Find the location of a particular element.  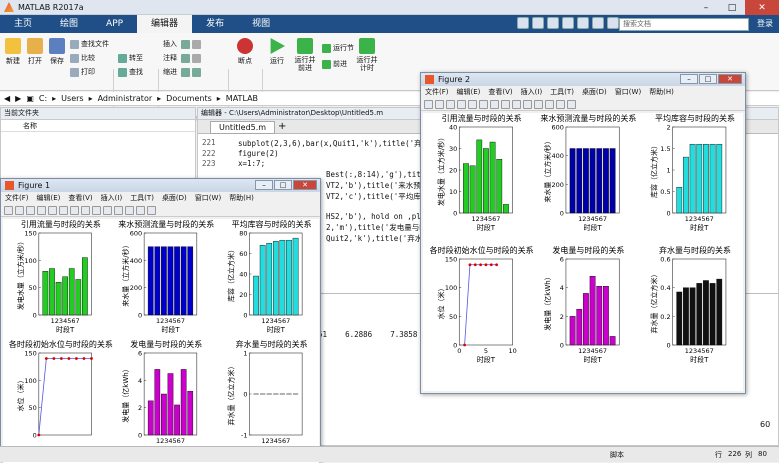

up-folder-icon: ▣ is located at coordinates (30, 98).